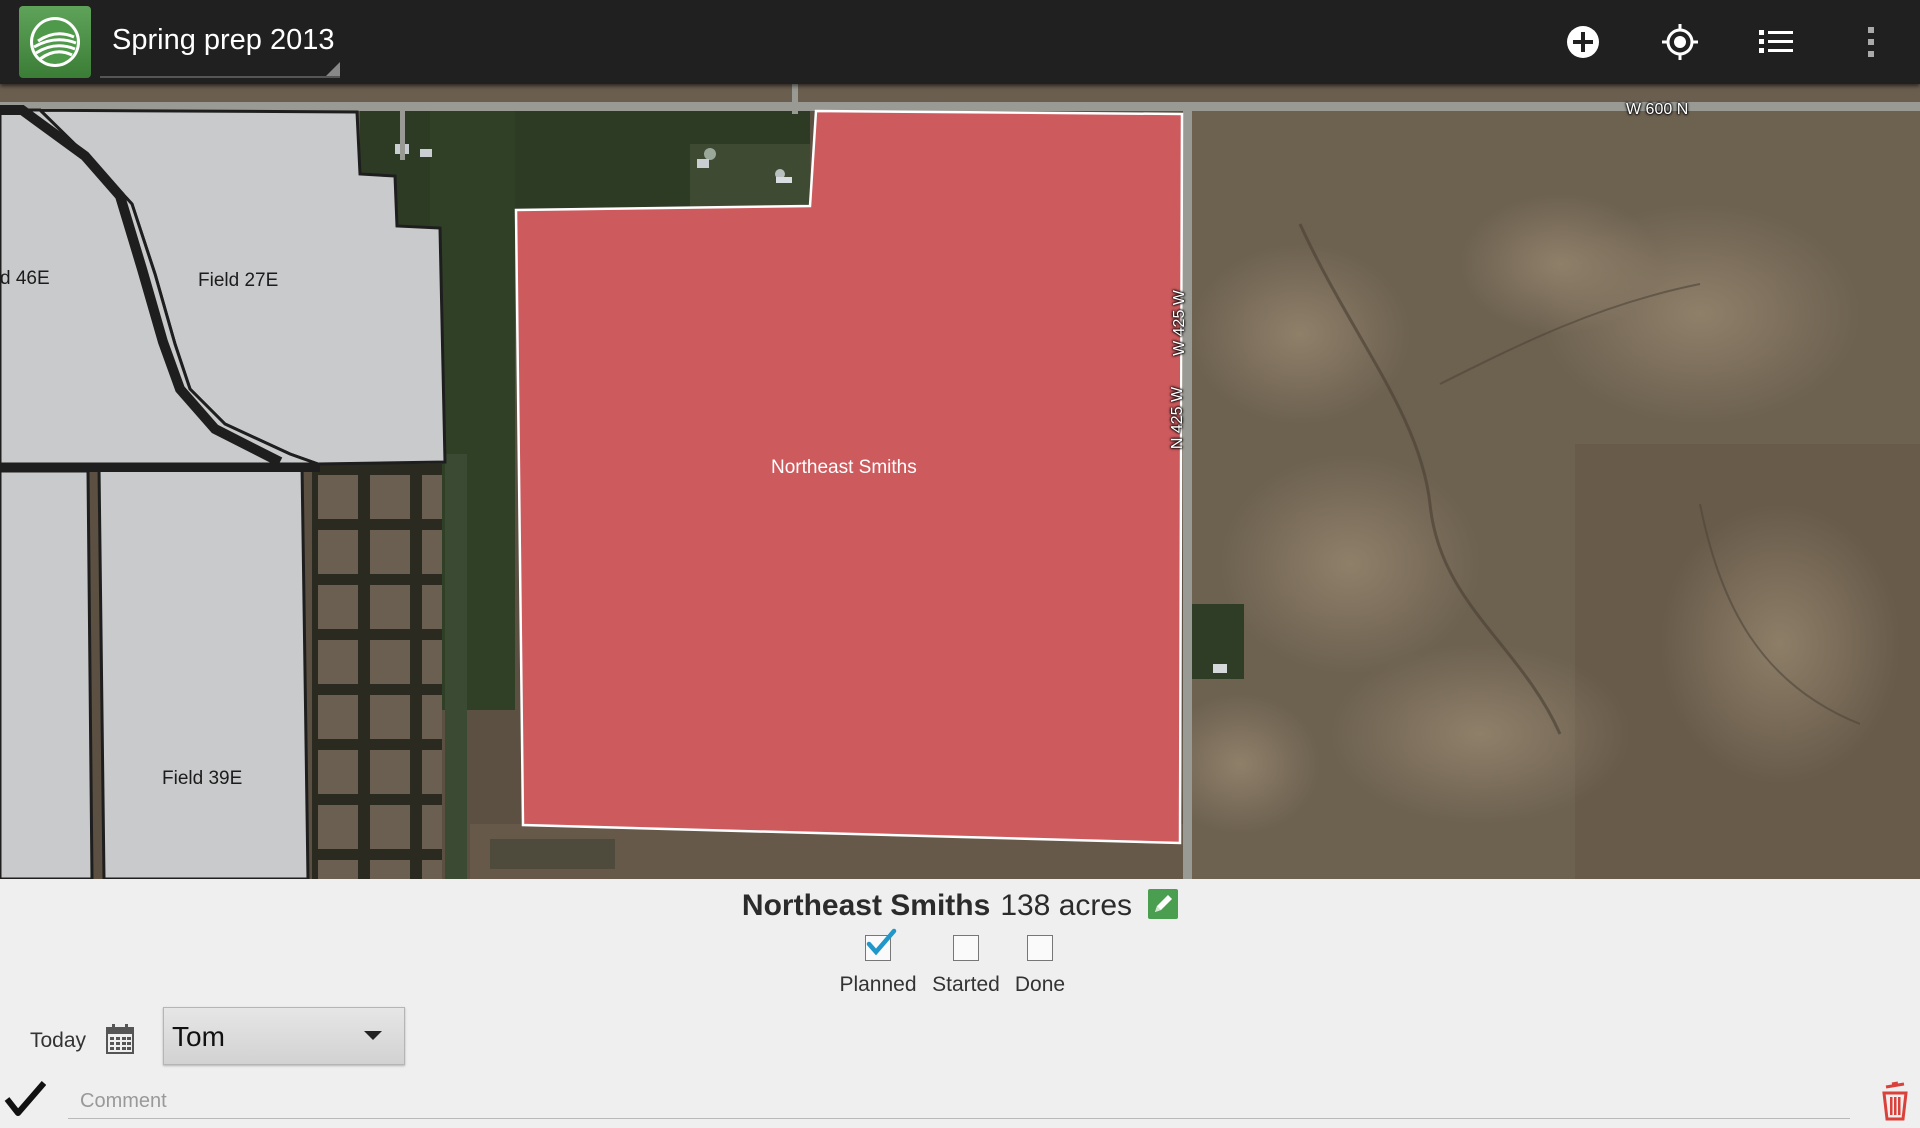  Describe the element at coordinates (960, 42) in the screenshot. I see `action-bar: Spring prep 2013` at that location.